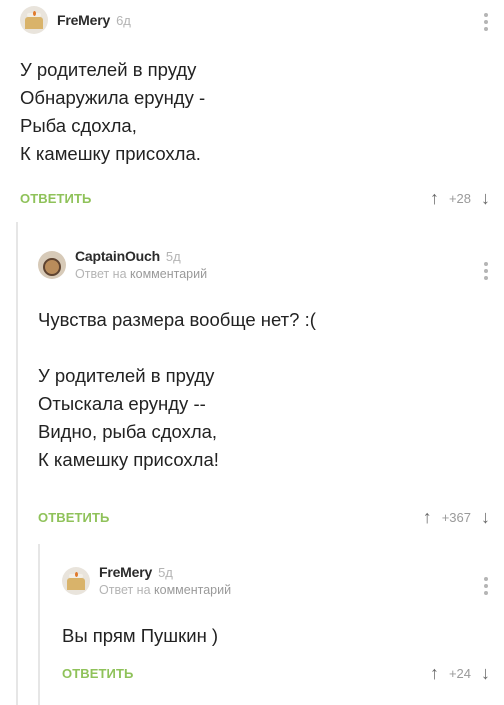  I want to click on vote-controls: ↑ +367 ↓, so click(456, 517).